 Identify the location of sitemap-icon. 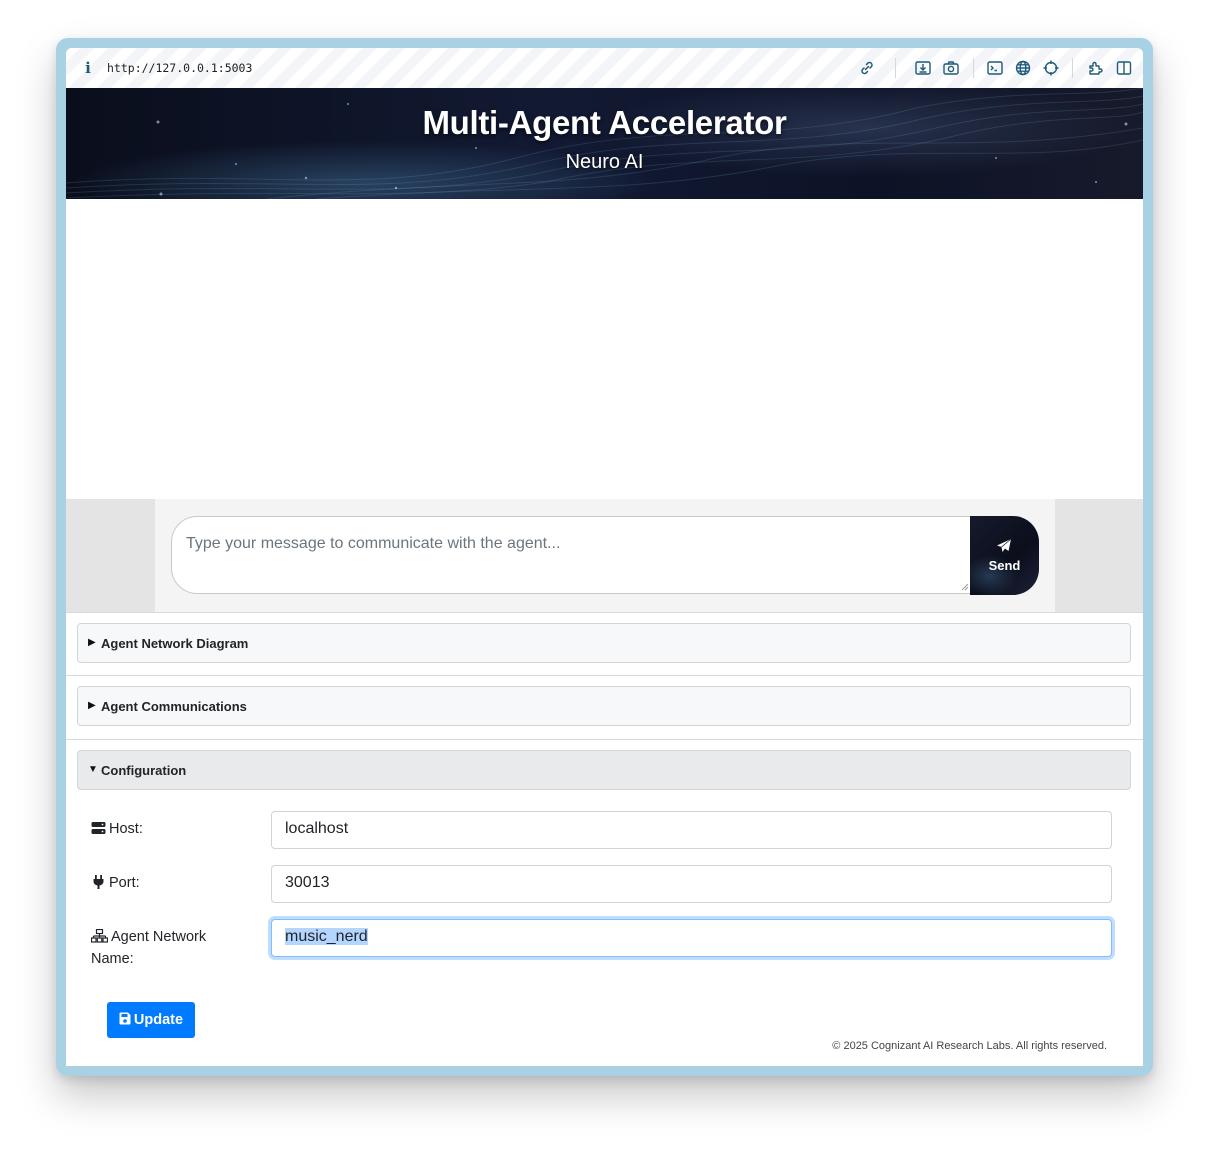
(99, 936).